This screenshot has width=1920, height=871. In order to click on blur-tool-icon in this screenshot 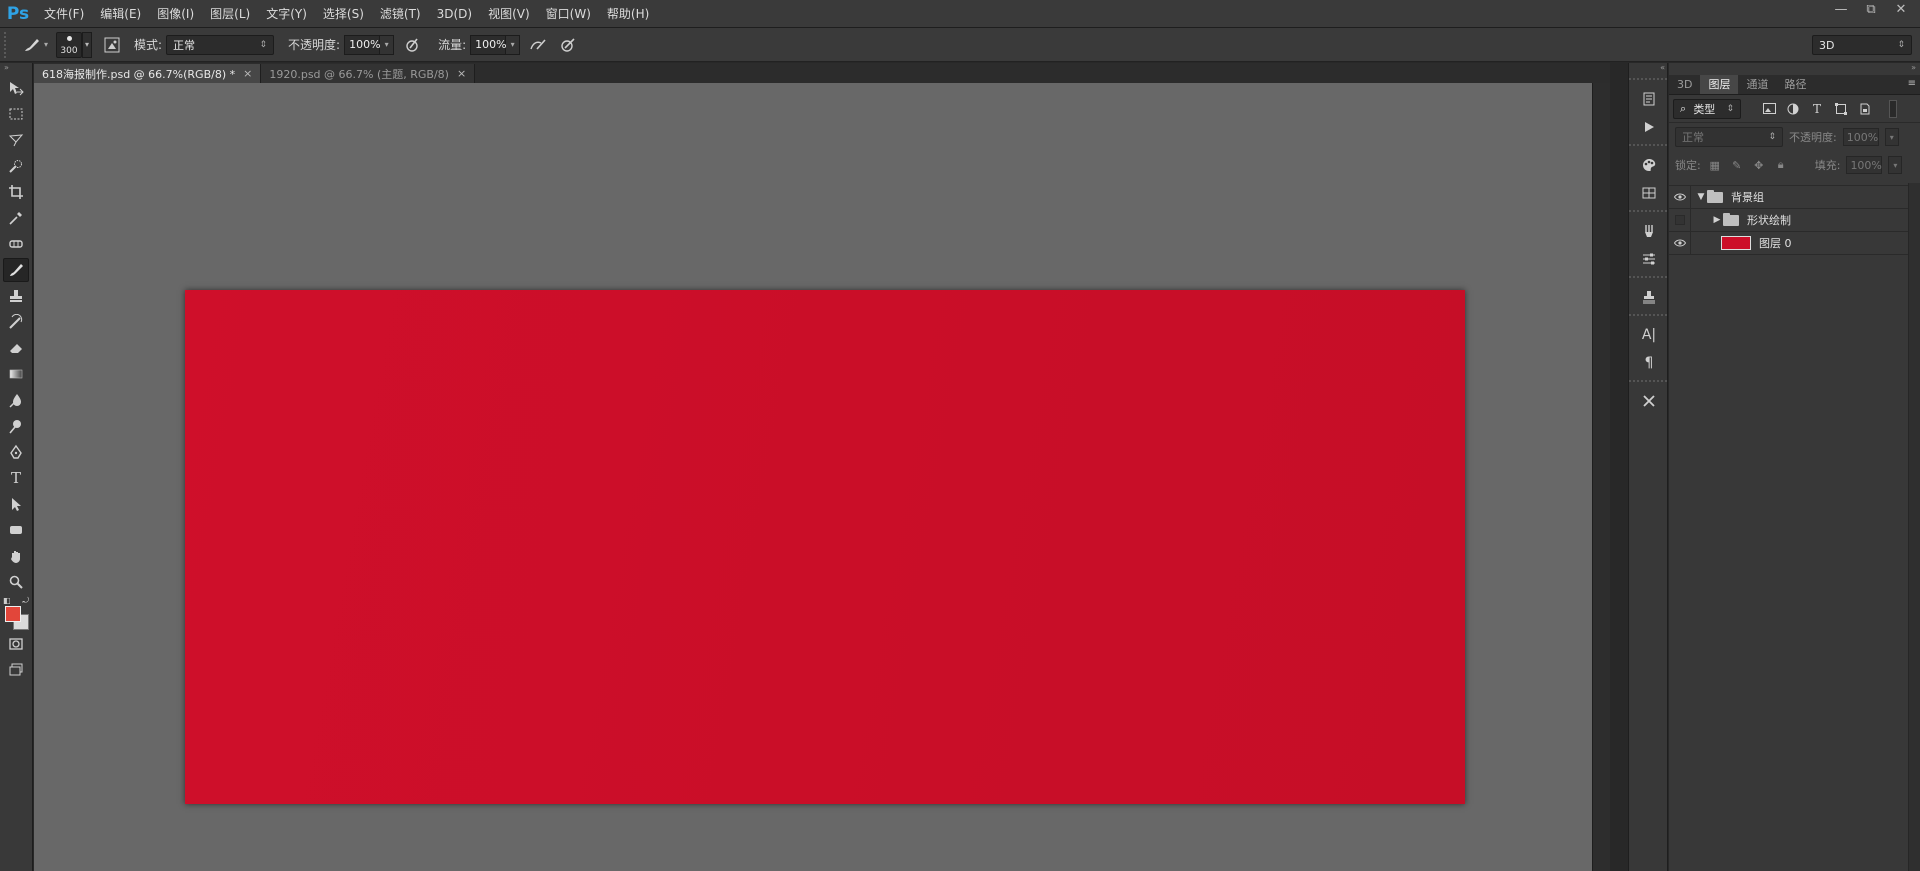, I will do `click(16, 400)`.